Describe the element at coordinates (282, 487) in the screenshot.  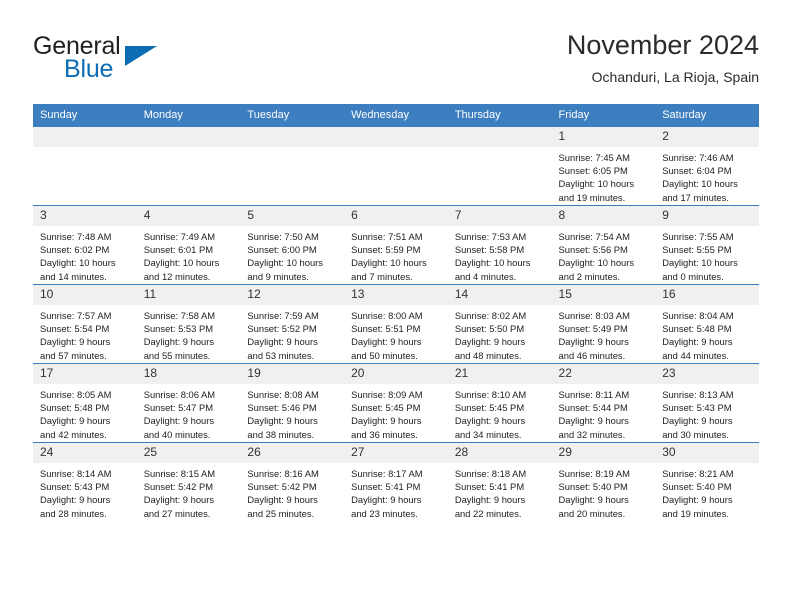
I see `sunset-time: Sunset: 5:42 PM` at that location.